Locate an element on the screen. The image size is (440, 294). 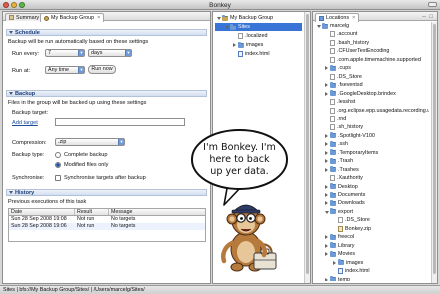
tree-item: Library is located at coordinates (372, 246).